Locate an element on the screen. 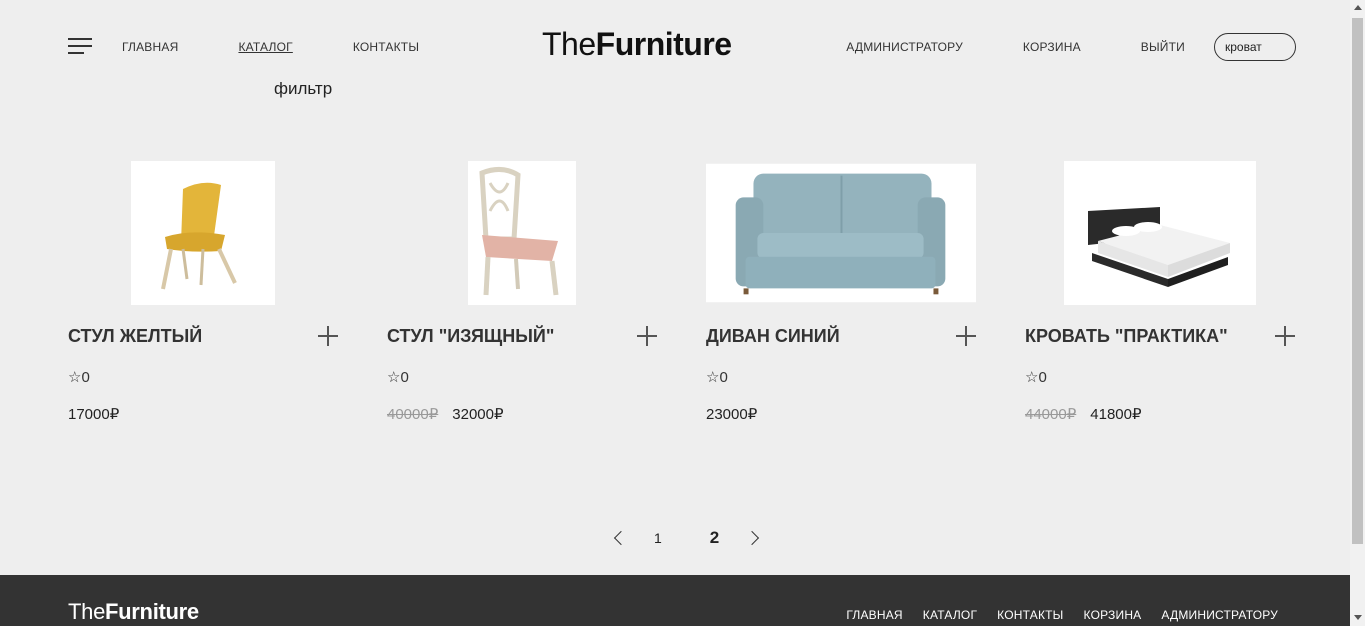 Image resolution: width=1365 pixels, height=626 pixels. sofa-blue-image is located at coordinates (841, 233).